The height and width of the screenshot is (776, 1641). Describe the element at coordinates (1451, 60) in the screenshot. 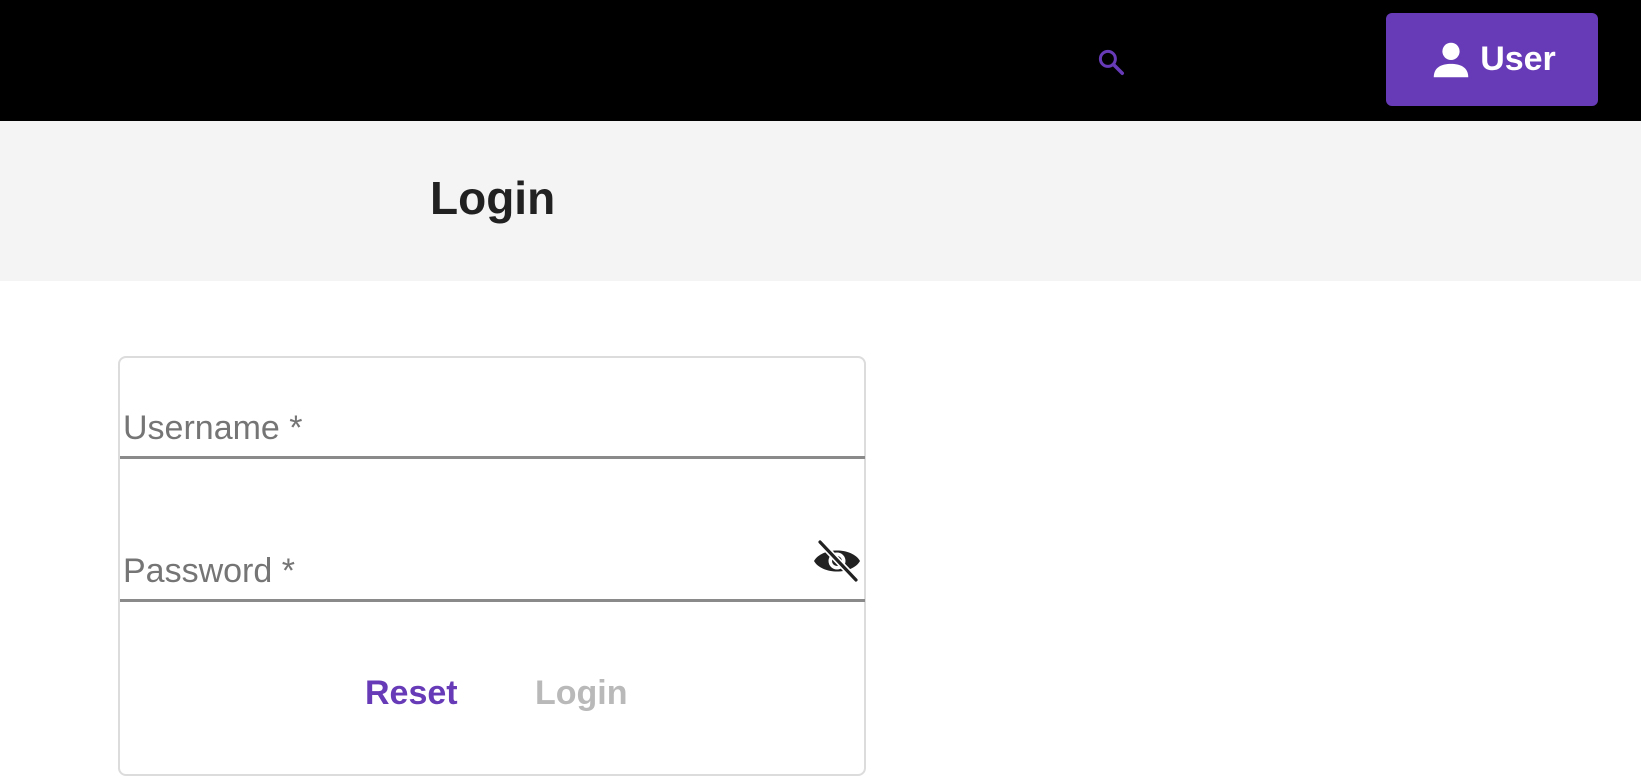

I see `person-icon` at that location.